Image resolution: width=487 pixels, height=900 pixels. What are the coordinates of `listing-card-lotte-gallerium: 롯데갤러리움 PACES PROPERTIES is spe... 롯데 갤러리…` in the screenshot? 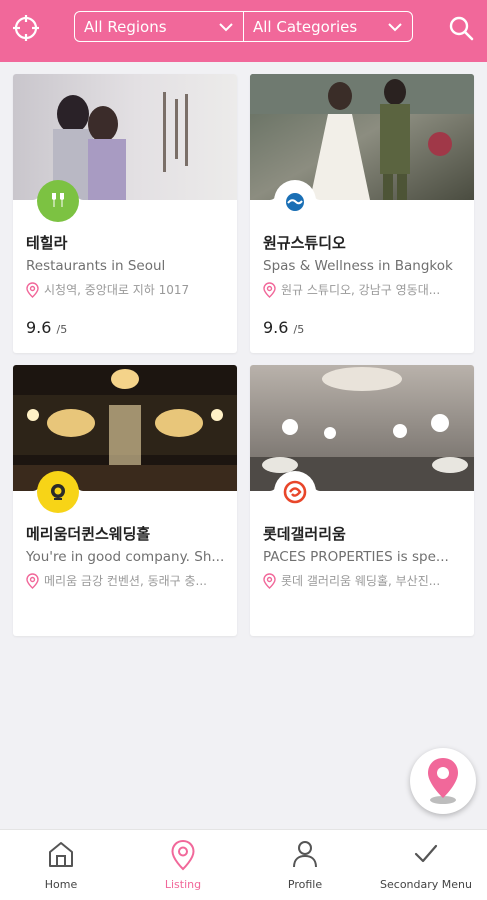 It's located at (362, 500).